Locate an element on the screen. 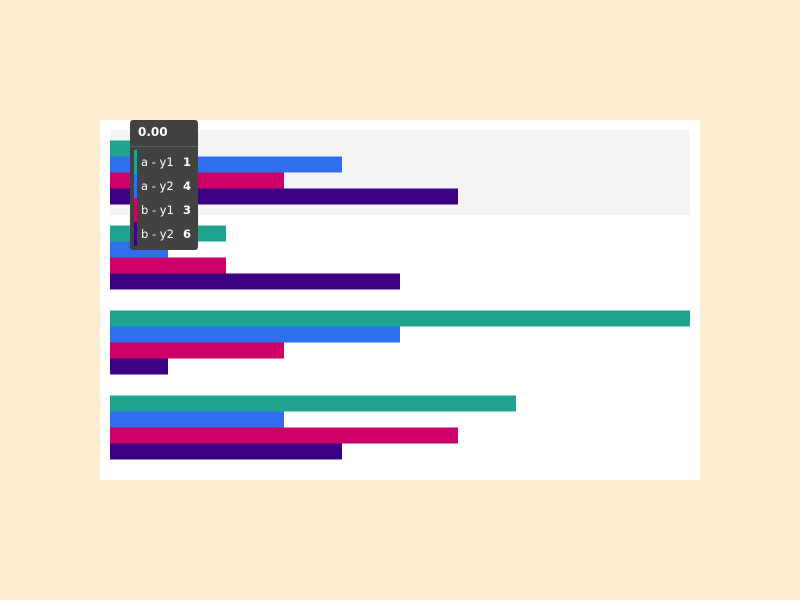  tooltip-row: a - y2 4 is located at coordinates (164, 186).